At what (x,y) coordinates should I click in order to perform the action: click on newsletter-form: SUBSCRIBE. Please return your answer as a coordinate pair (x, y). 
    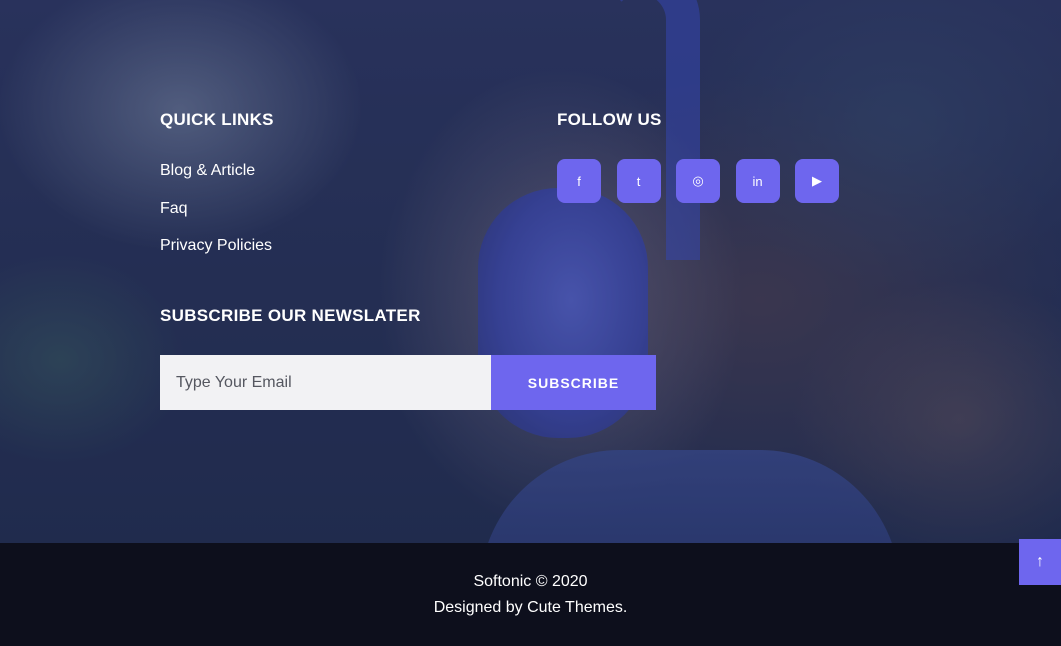
    Looking at the image, I should click on (408, 382).